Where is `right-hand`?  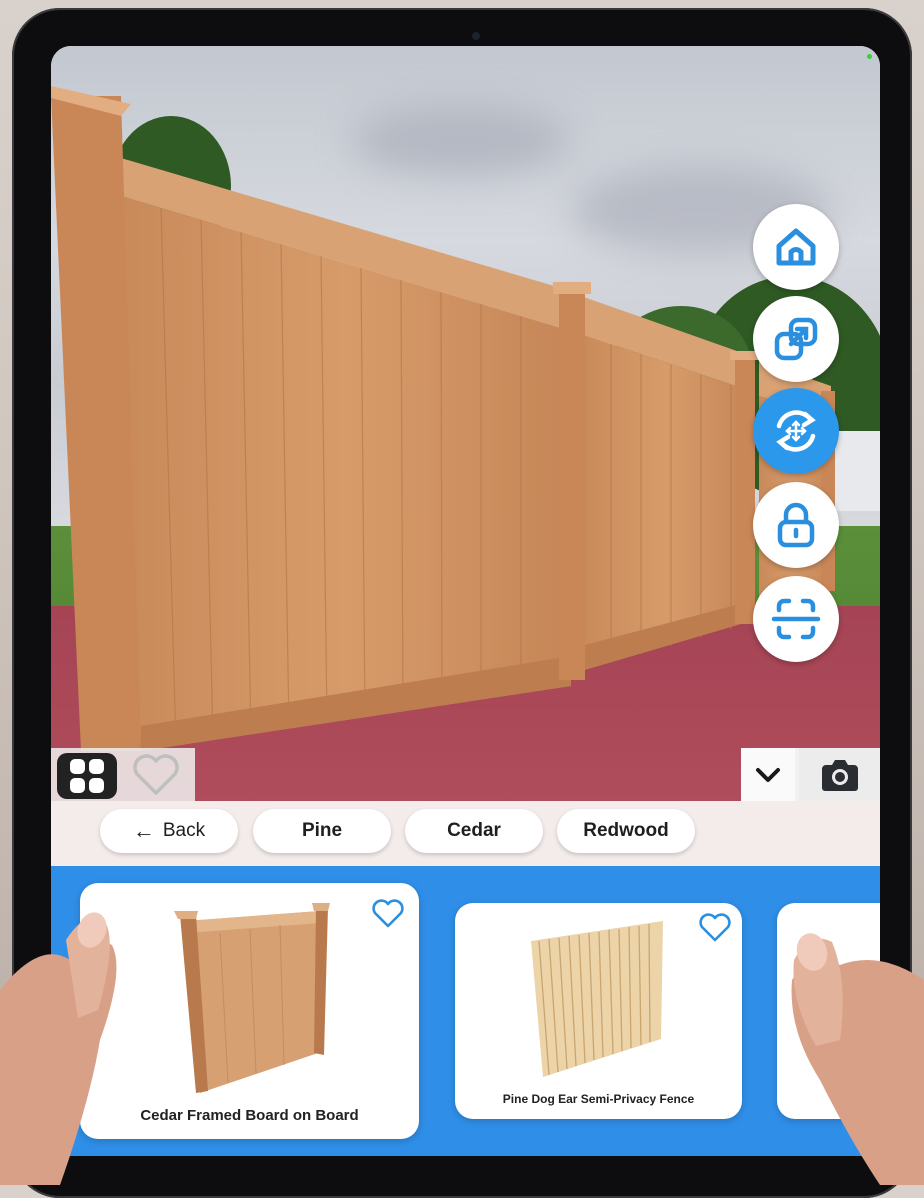 right-hand is located at coordinates (857, 1059).